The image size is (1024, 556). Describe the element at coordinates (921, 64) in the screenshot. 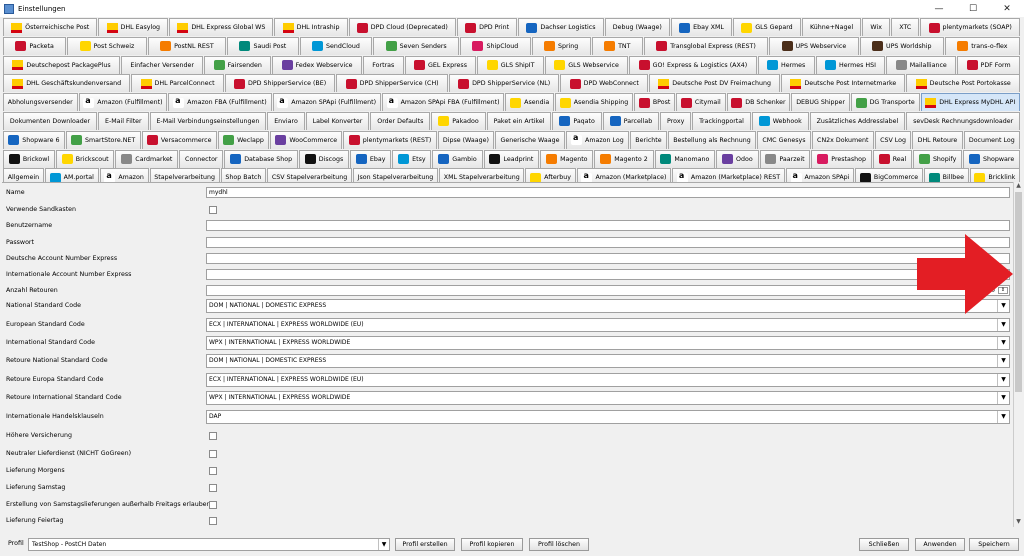

I see `tab-mailalliance: Mailalliance` at that location.